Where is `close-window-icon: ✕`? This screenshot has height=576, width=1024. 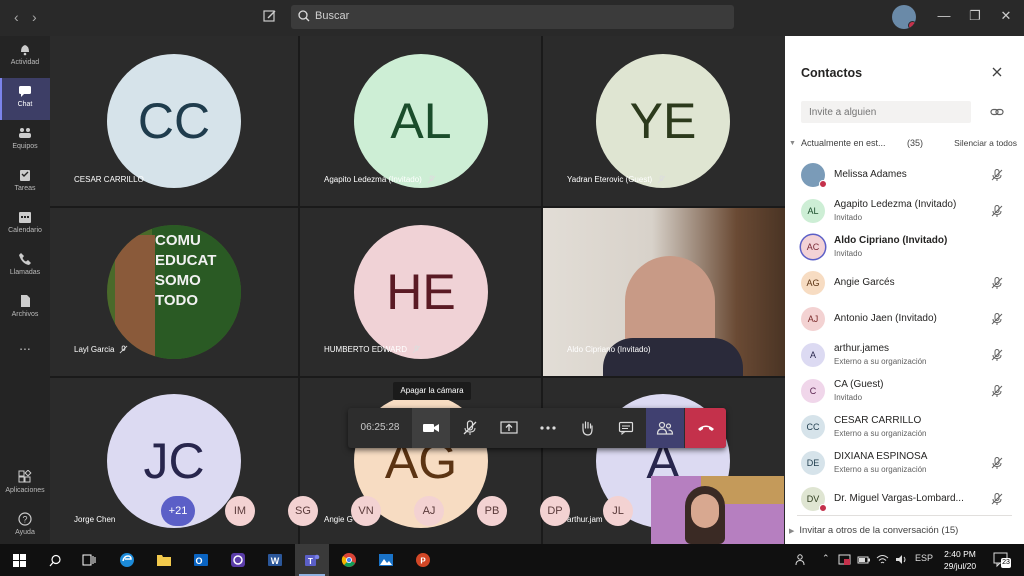 close-window-icon: ✕ is located at coordinates (1006, 16).